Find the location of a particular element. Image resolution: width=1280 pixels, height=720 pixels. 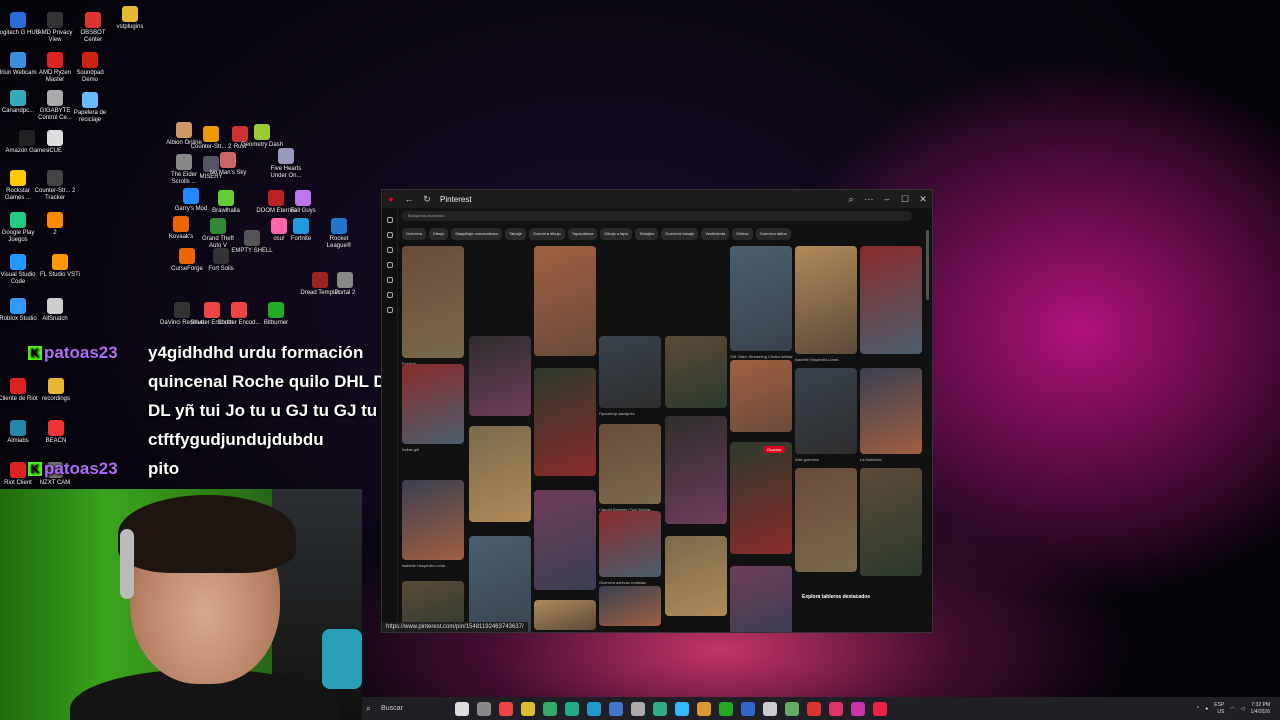

messages-icon is located at coordinates (389, 295).